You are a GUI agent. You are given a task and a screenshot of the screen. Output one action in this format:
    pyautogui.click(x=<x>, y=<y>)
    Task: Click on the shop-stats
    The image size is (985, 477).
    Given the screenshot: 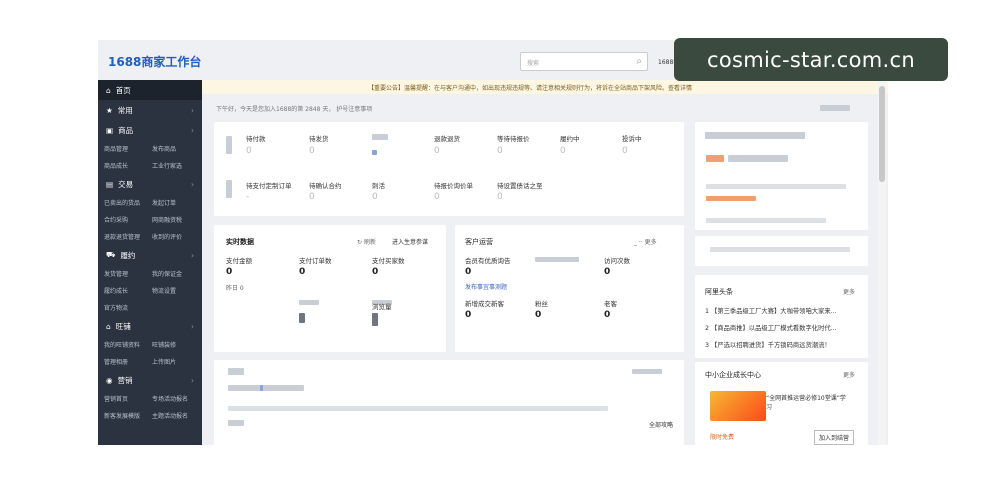 What is the action you would take?
    pyautogui.click(x=776, y=186)
    